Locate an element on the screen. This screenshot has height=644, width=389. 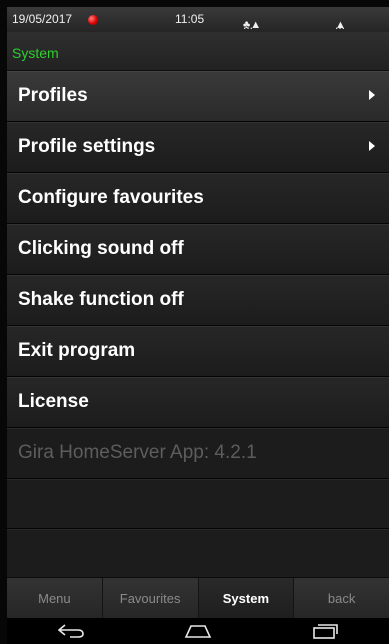
section-header: System is located at coordinates (198, 51).